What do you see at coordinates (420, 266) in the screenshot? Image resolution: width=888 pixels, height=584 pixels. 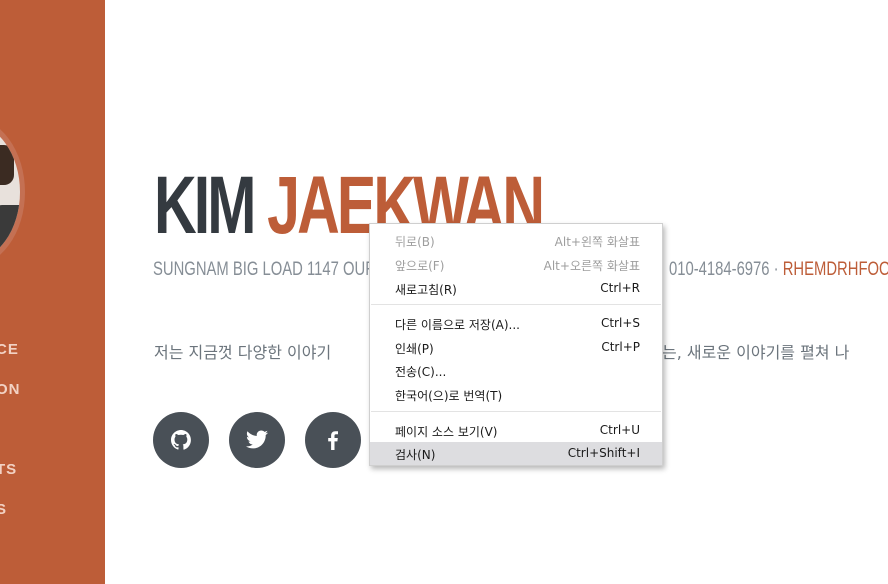 I see `menu-item-label: 앞으로(F)` at bounding box center [420, 266].